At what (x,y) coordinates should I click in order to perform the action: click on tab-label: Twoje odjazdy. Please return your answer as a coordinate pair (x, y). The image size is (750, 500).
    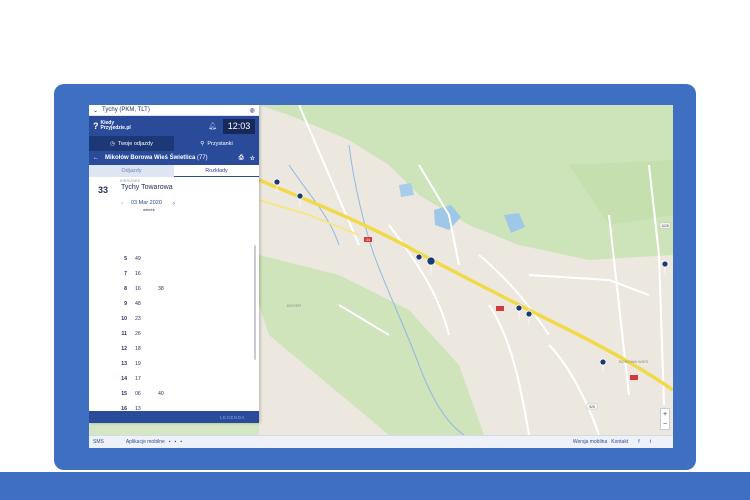
    Looking at the image, I should click on (135, 143).